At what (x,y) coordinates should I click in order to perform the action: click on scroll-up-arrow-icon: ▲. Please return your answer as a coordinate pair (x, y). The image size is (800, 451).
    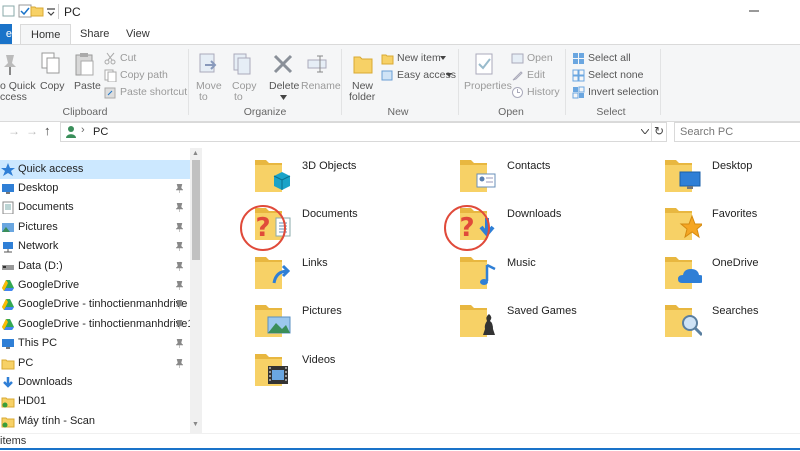
    Looking at the image, I should click on (195, 153).